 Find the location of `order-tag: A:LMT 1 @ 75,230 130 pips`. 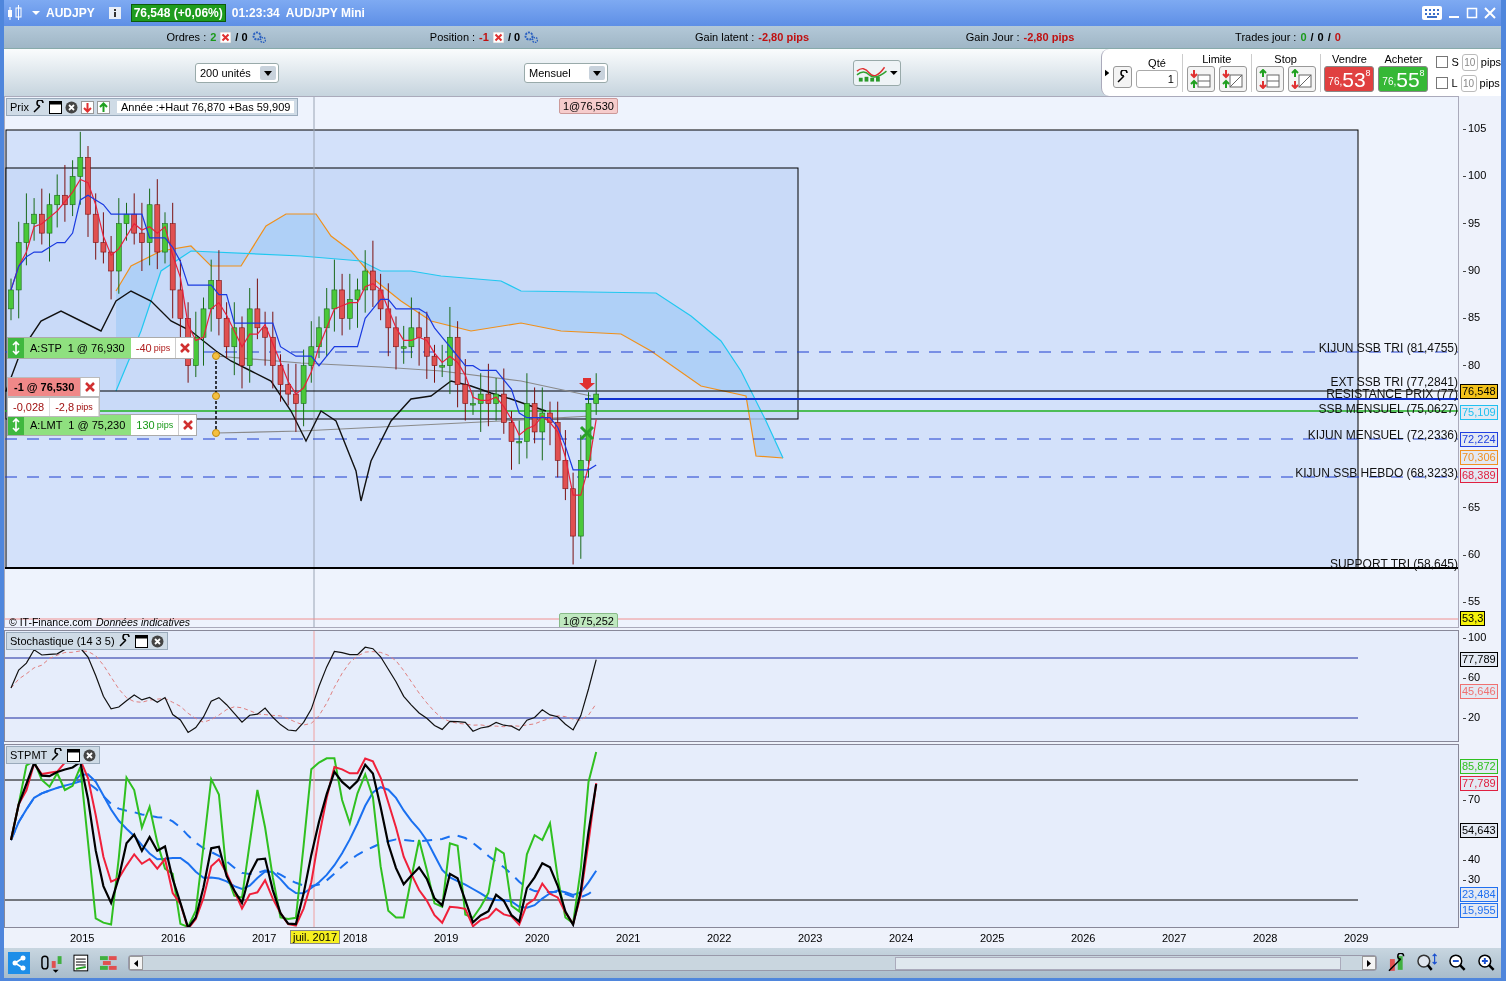

order-tag: A:LMT 1 @ 75,230 130 pips is located at coordinates (102, 425).